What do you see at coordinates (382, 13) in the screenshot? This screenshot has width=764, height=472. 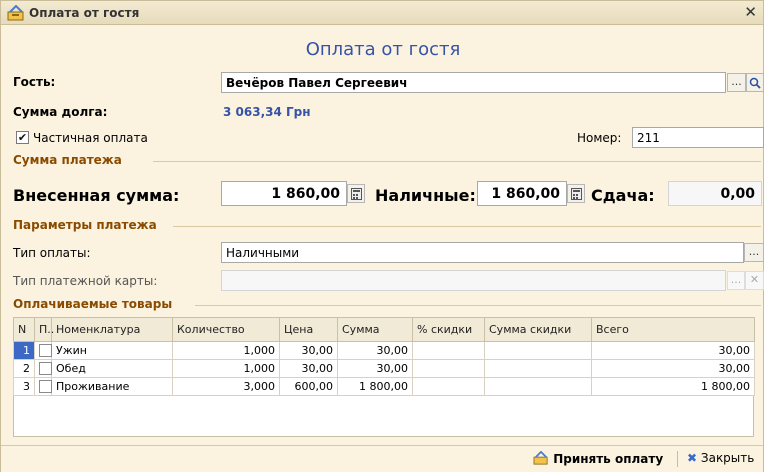 I see `title-bar: Оплата от гостя ✕` at bounding box center [382, 13].